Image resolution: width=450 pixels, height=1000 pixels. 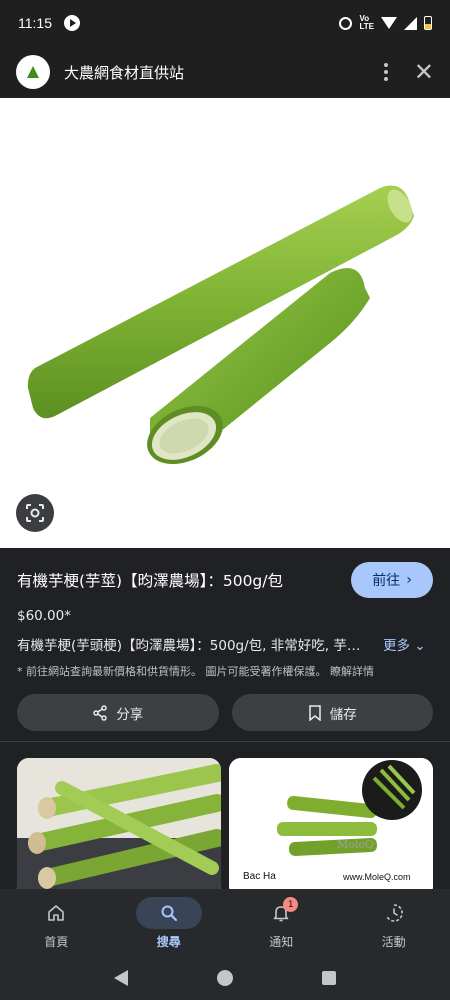 I want to click on more-options-icon, so click(x=385, y=72).